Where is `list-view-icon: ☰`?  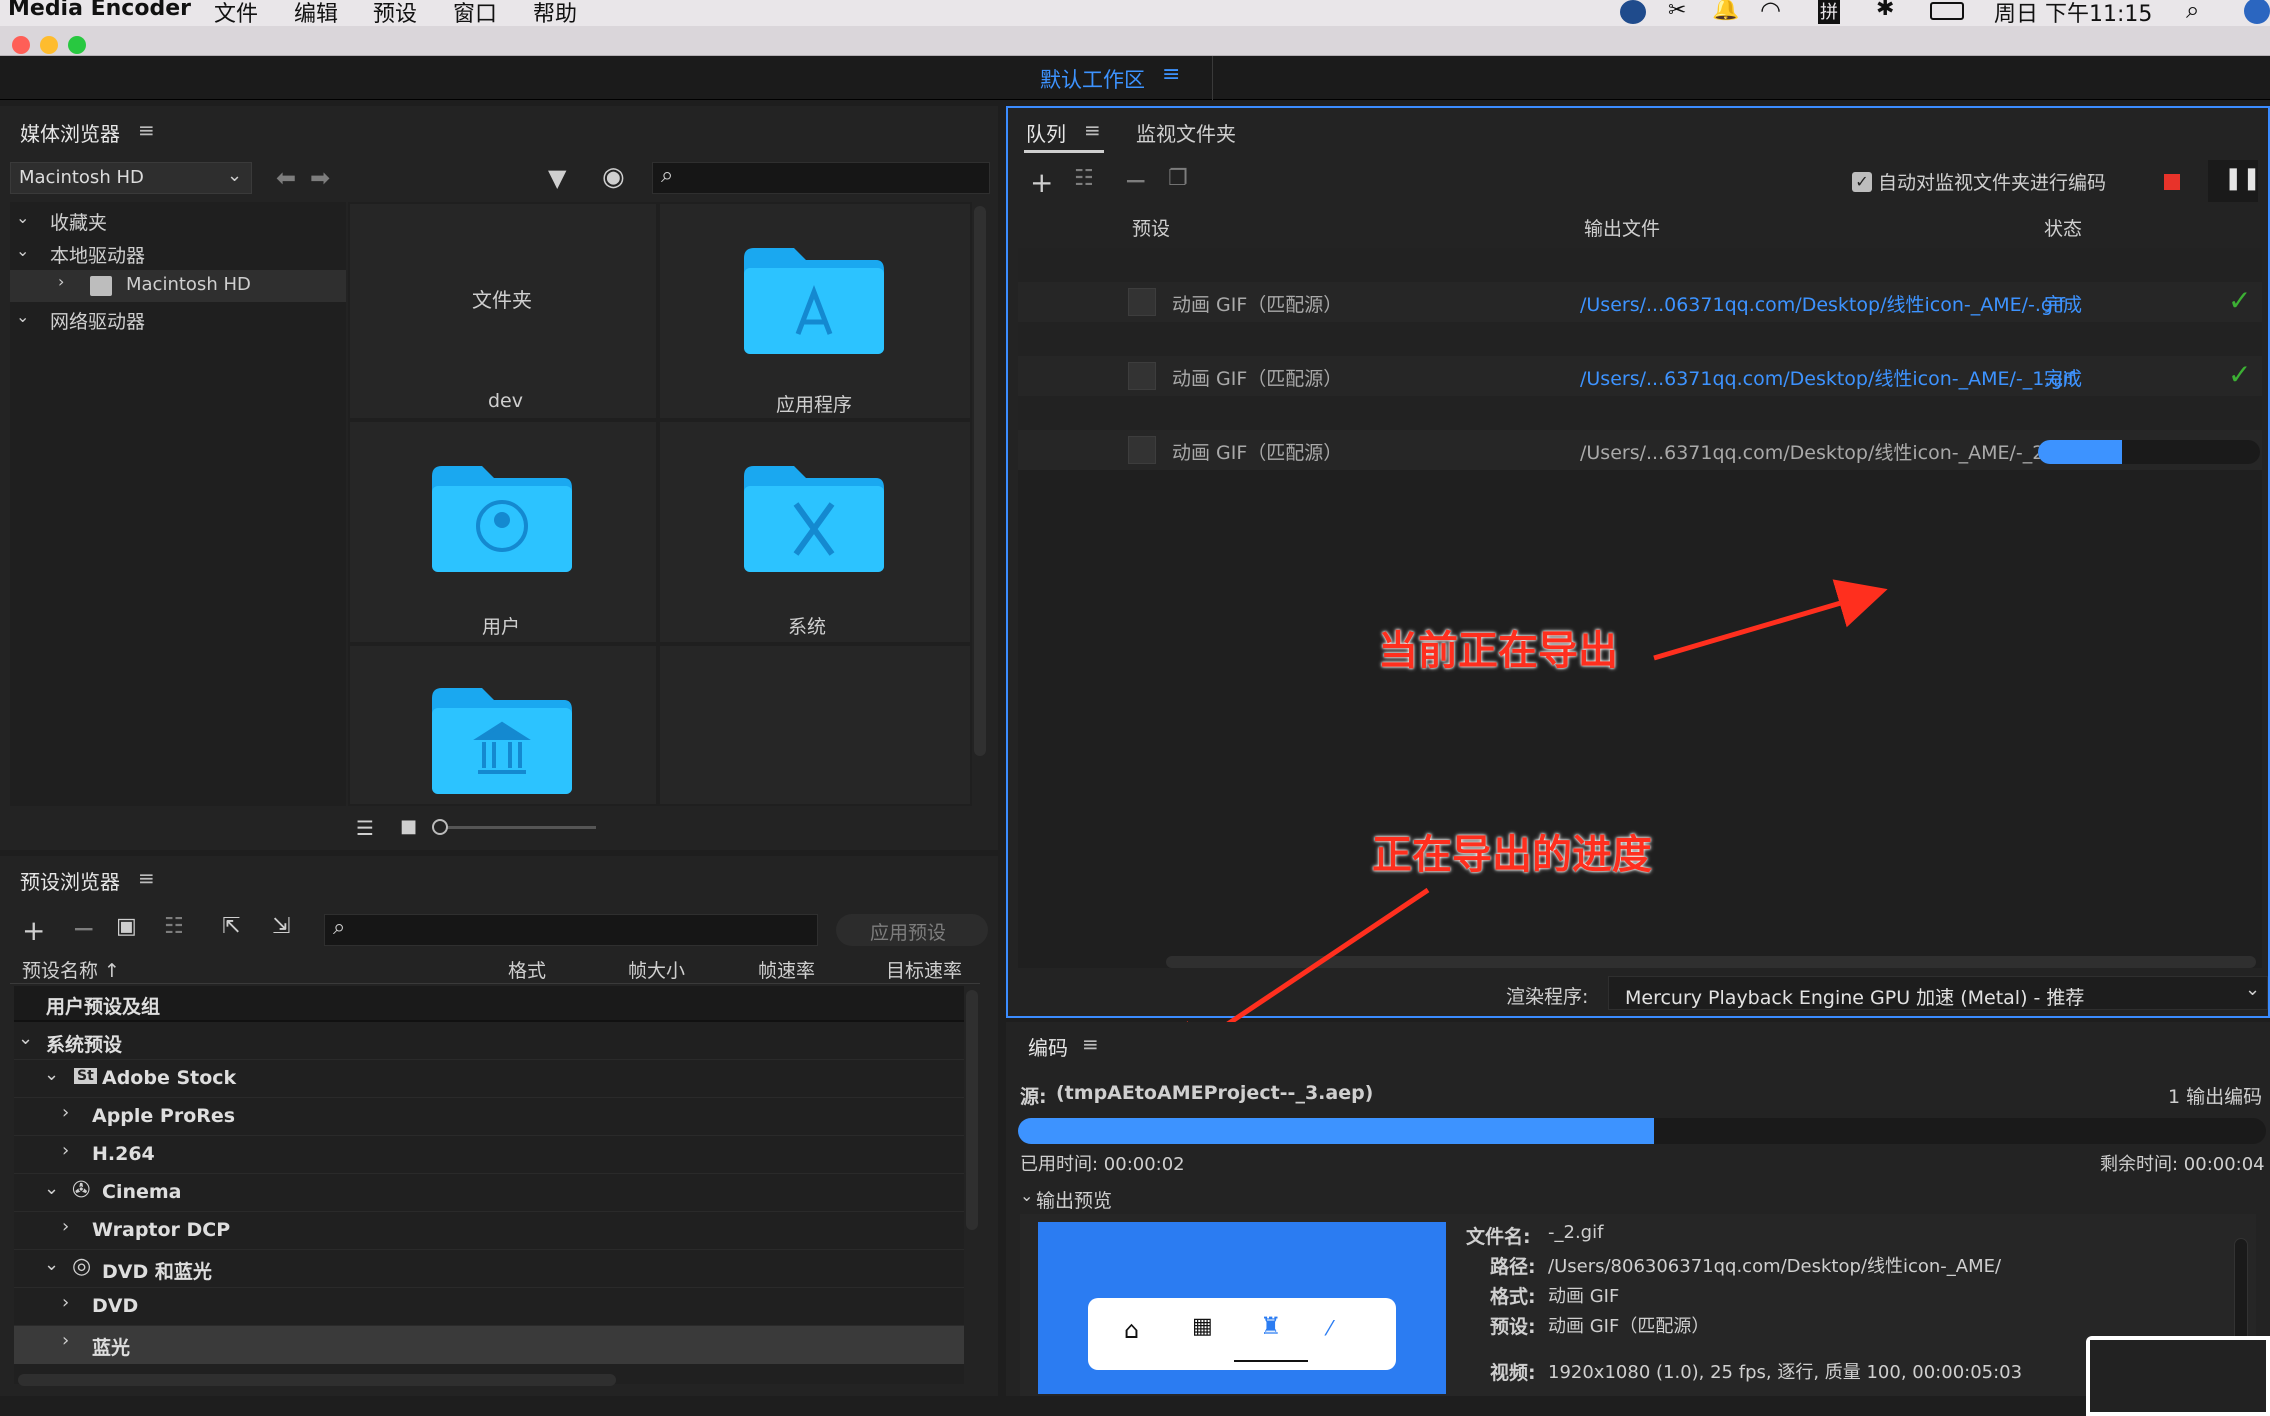 list-view-icon: ☰ is located at coordinates (365, 828).